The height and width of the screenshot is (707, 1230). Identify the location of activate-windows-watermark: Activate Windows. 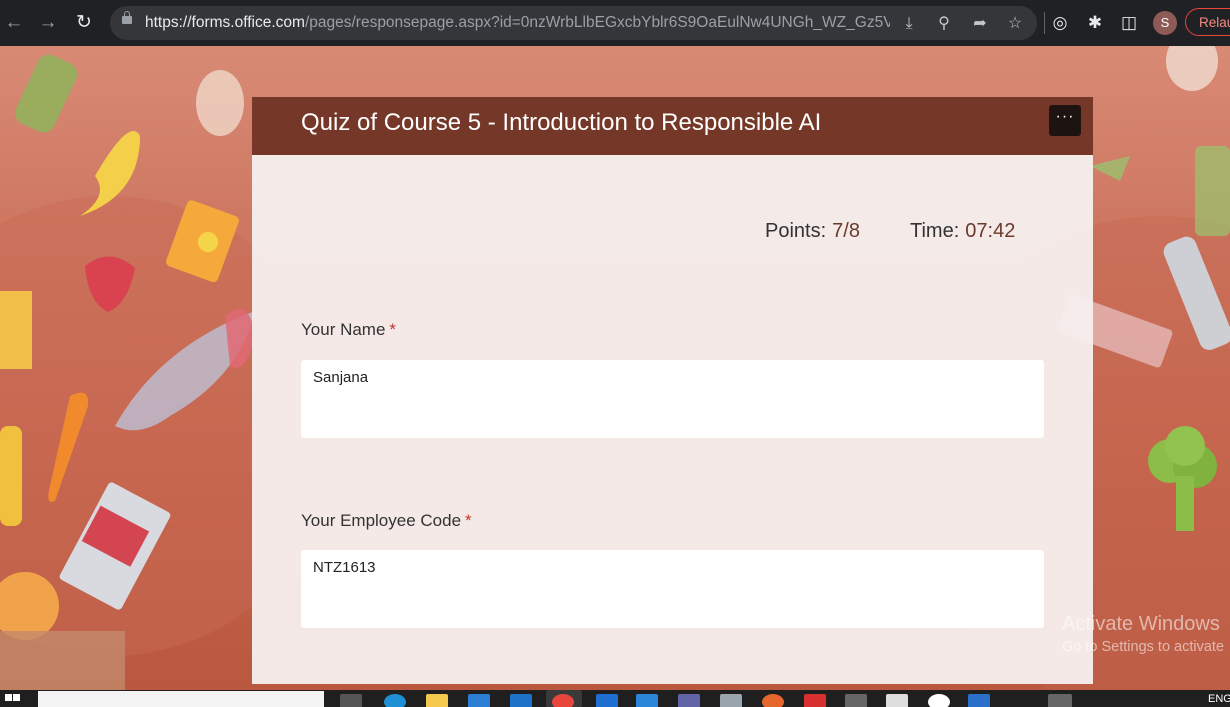
(1141, 624).